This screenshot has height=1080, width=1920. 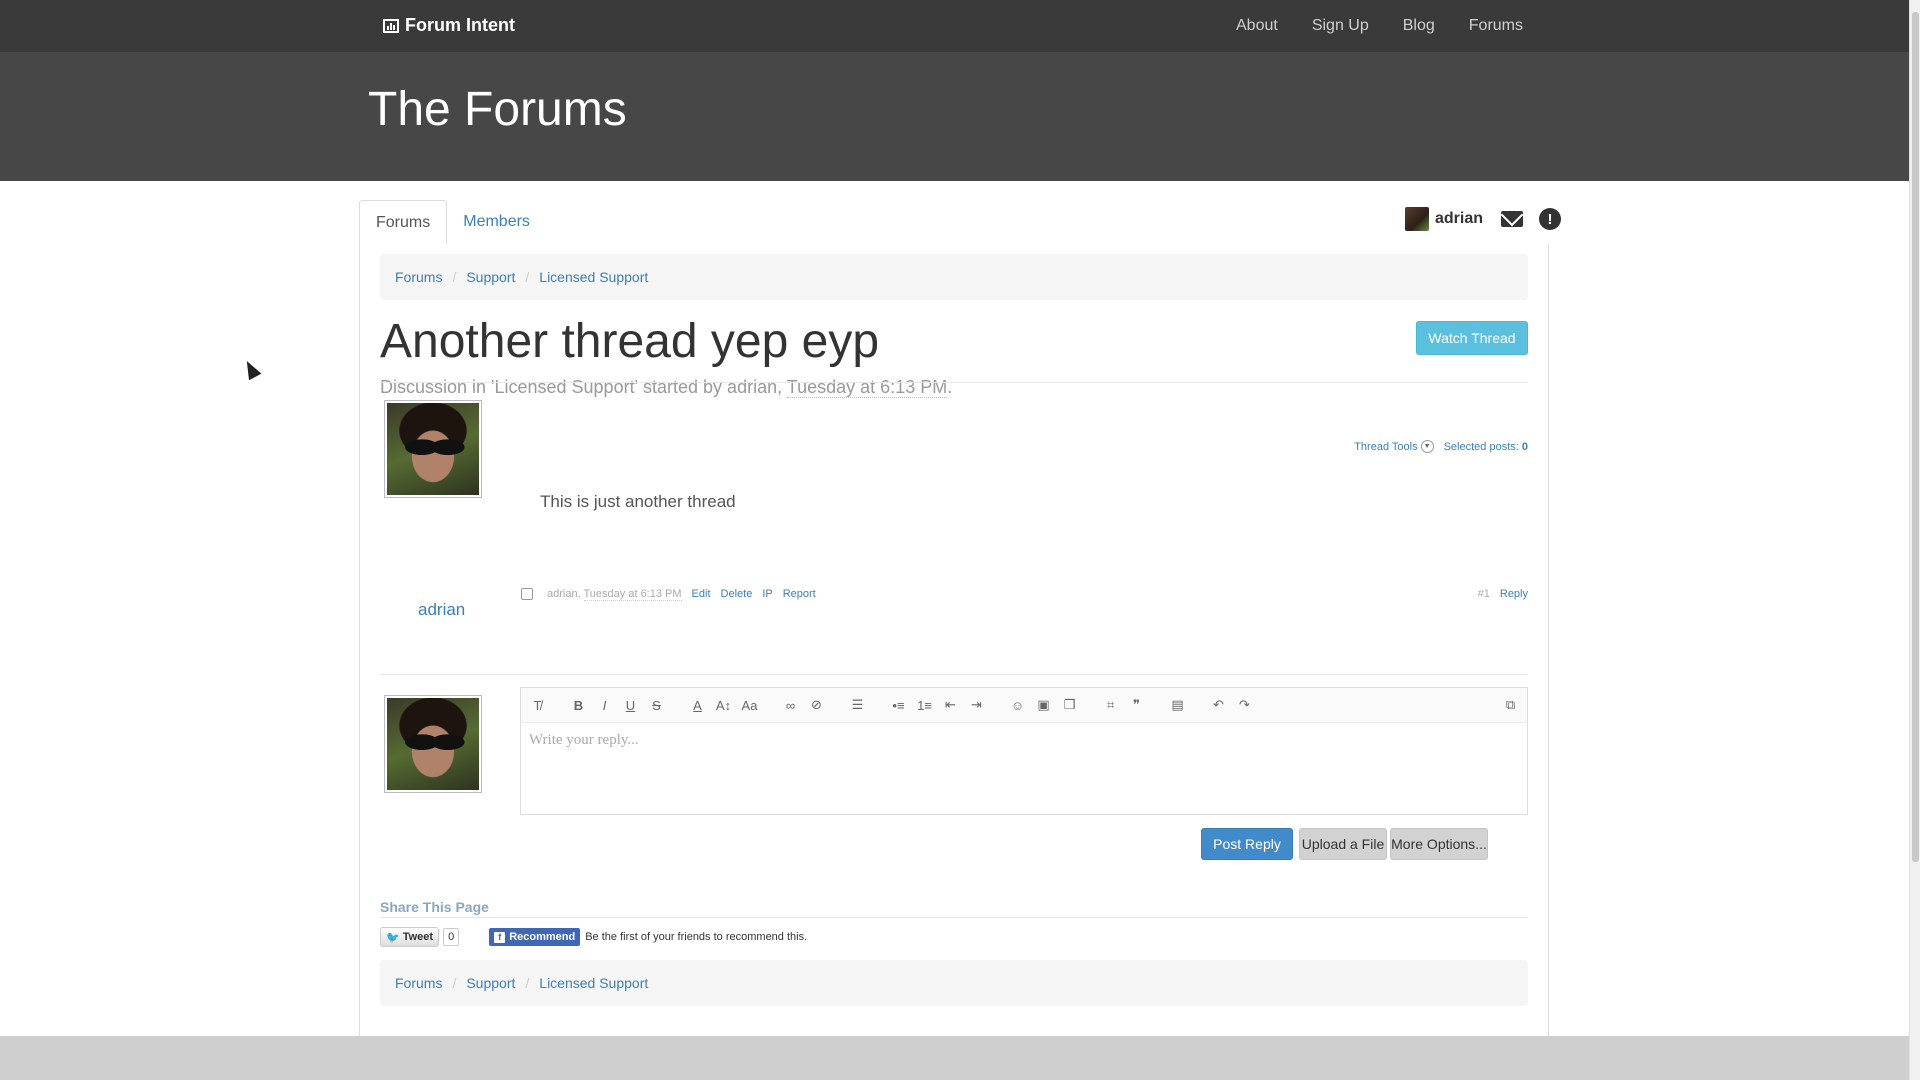 I want to click on redo-icon: ↷, so click(x=1244, y=705).